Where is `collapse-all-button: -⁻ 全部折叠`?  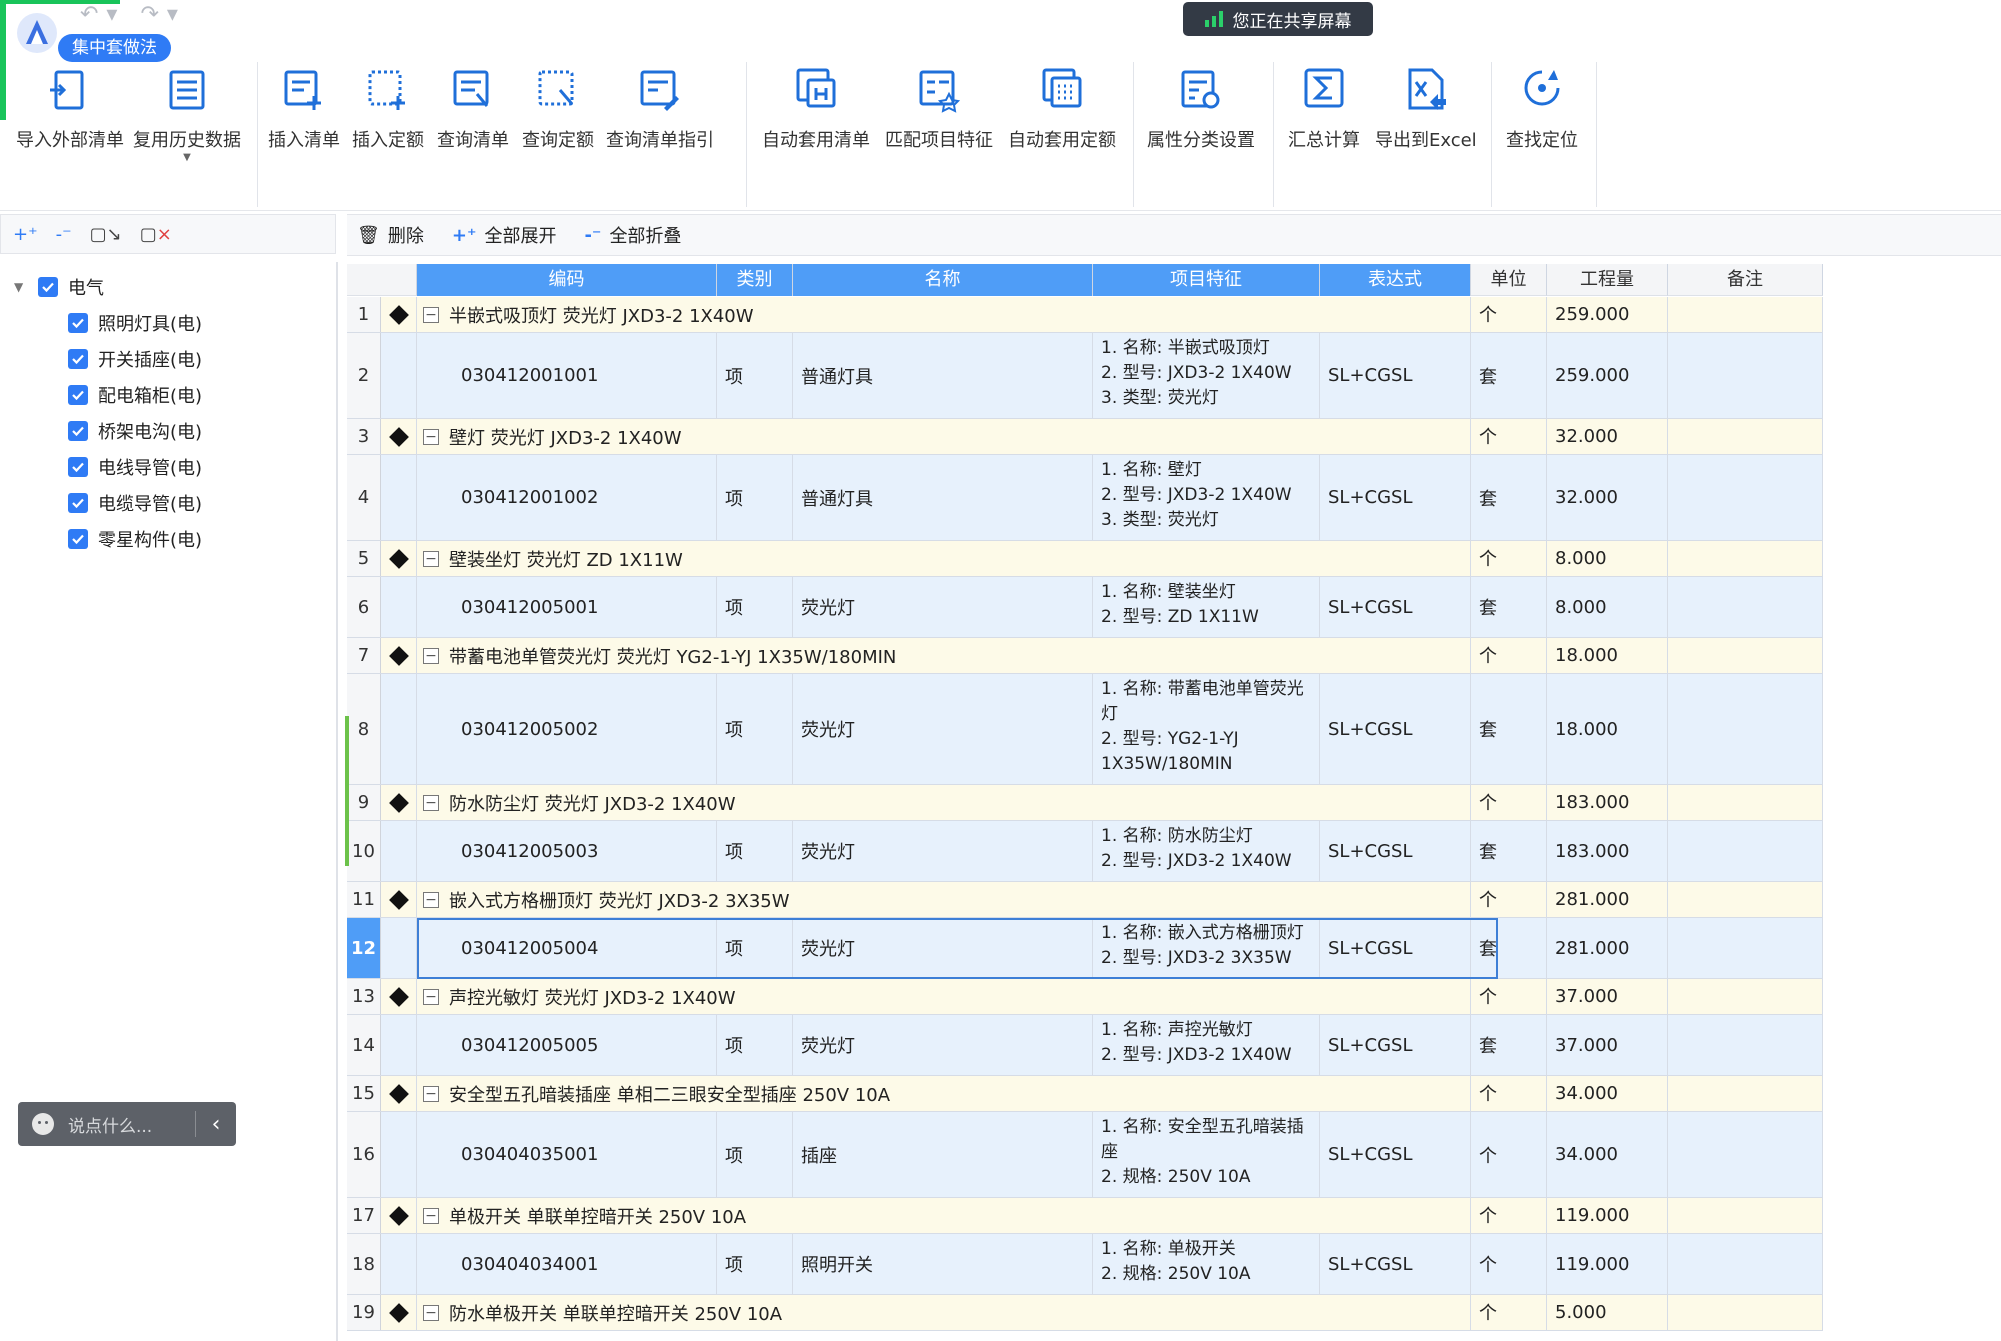
collapse-all-button: -⁻ 全部折叠 is located at coordinates (632, 235).